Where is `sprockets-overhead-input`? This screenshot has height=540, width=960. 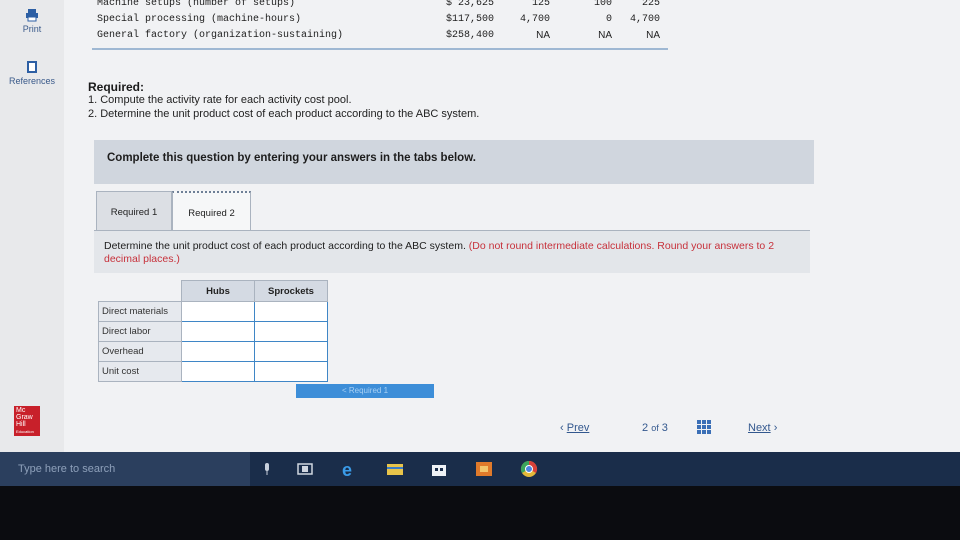 sprockets-overhead-input is located at coordinates (291, 351).